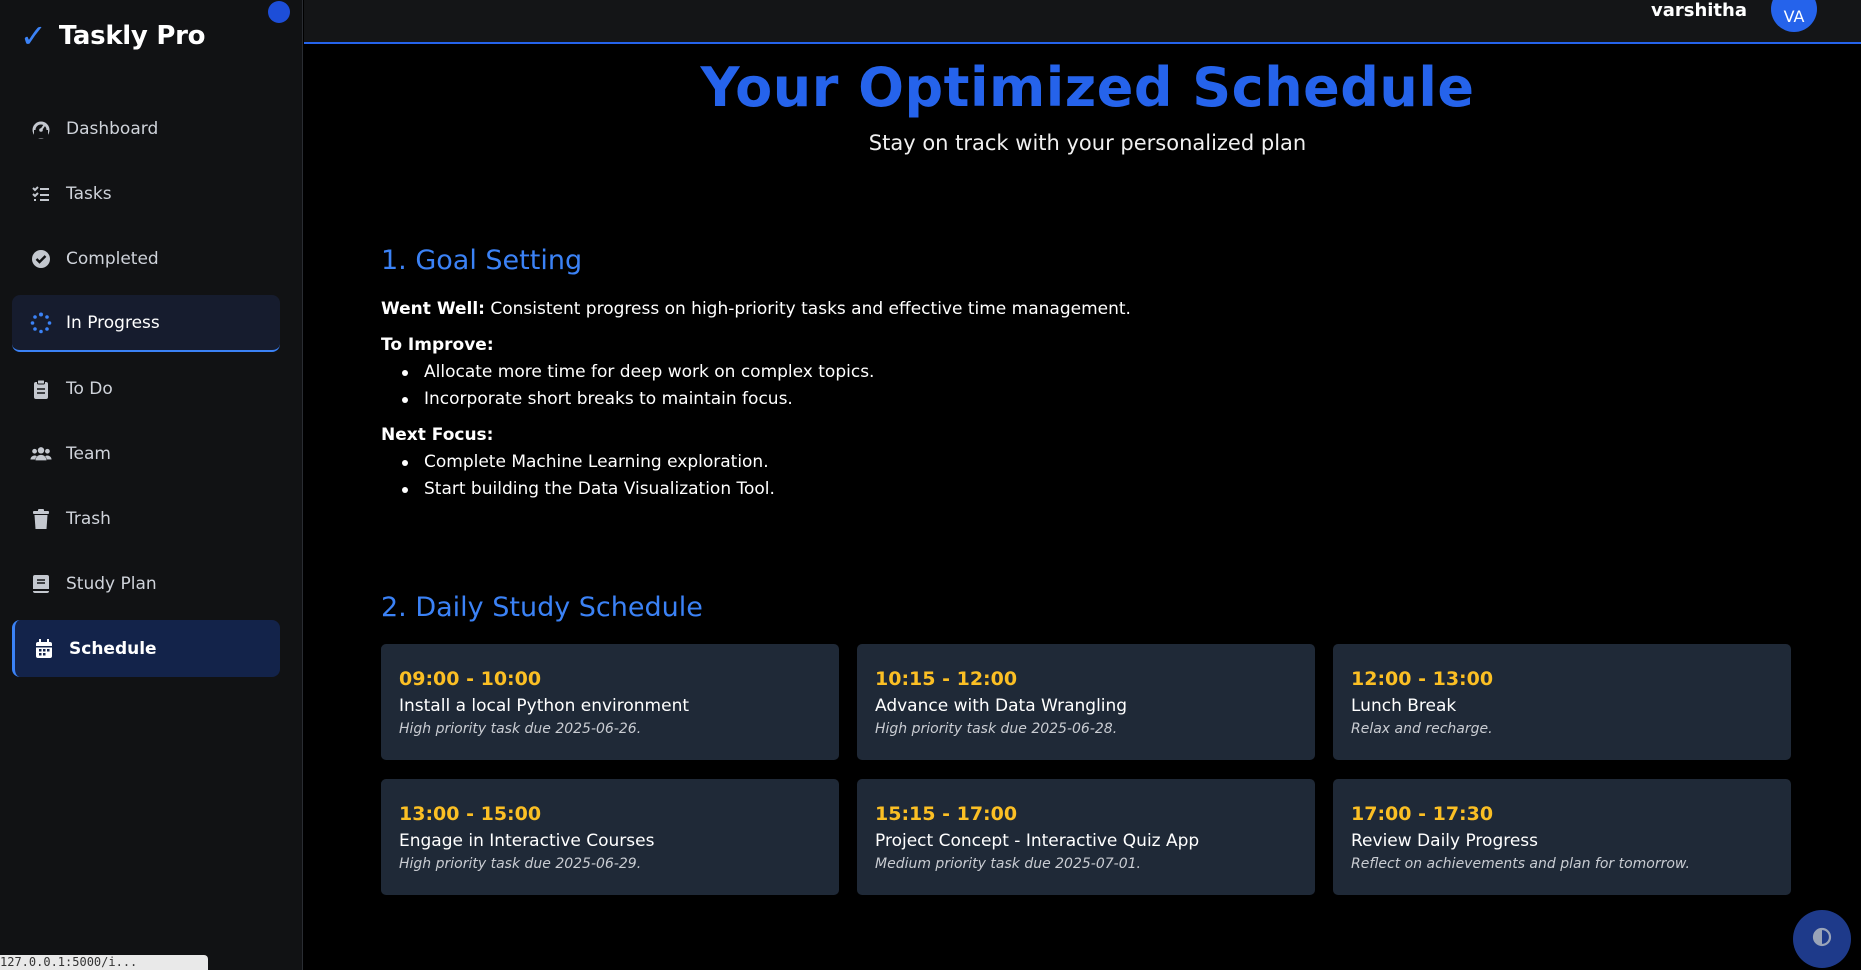 Image resolution: width=1861 pixels, height=970 pixels. What do you see at coordinates (88, 518) in the screenshot?
I see `sidebar-item-label: Trash` at bounding box center [88, 518].